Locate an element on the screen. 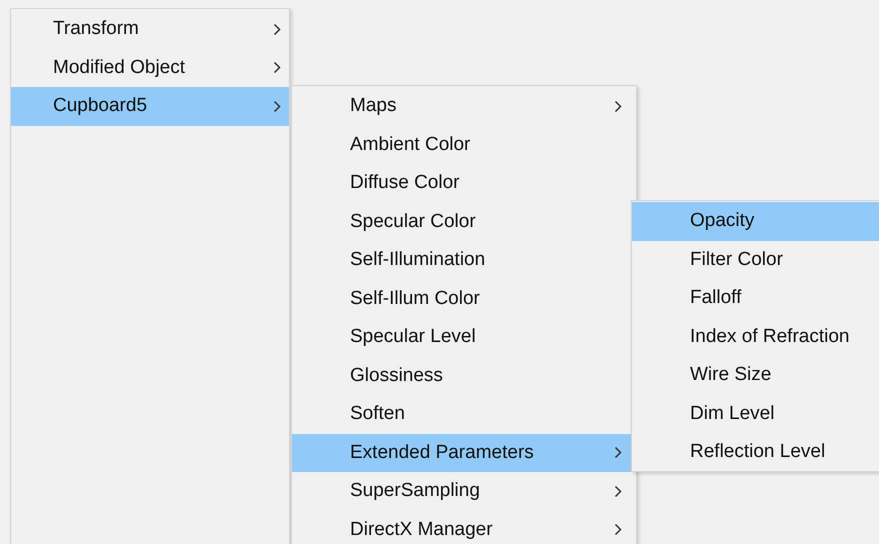 Image resolution: width=879 pixels, height=544 pixels. menu-item: Modified Object is located at coordinates (150, 67).